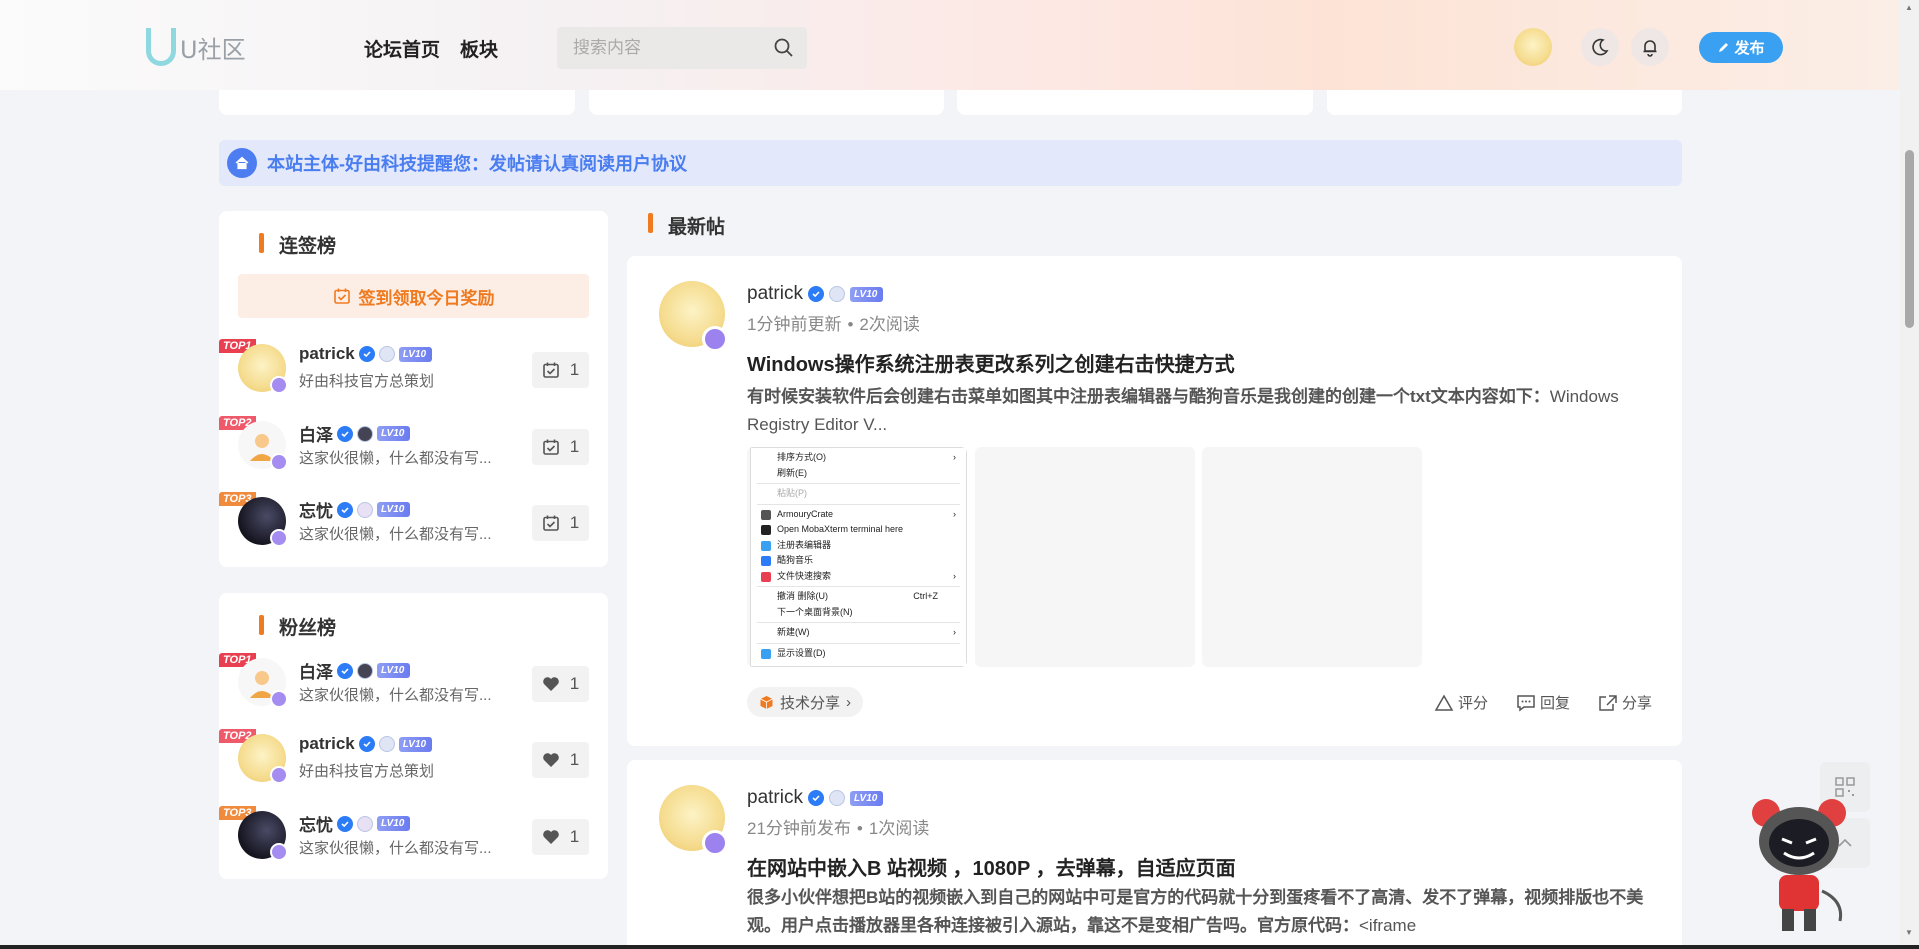 This screenshot has height=949, width=1919. Describe the element at coordinates (1909, 7) in the screenshot. I see `scroll-up-icon: ▲` at that location.